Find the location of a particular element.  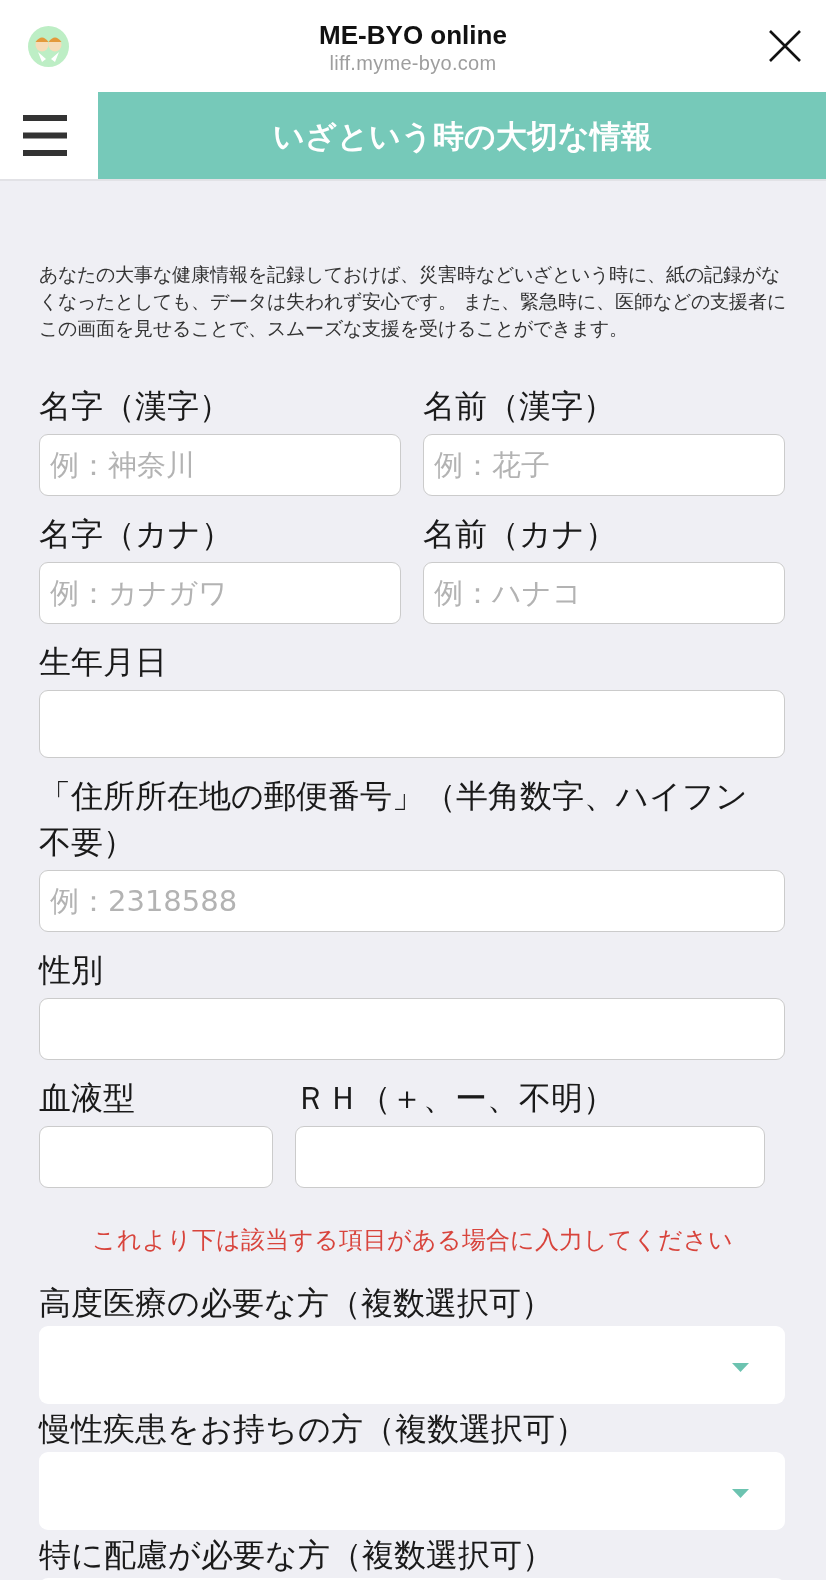

field-label: 血液型 is located at coordinates (87, 1098).